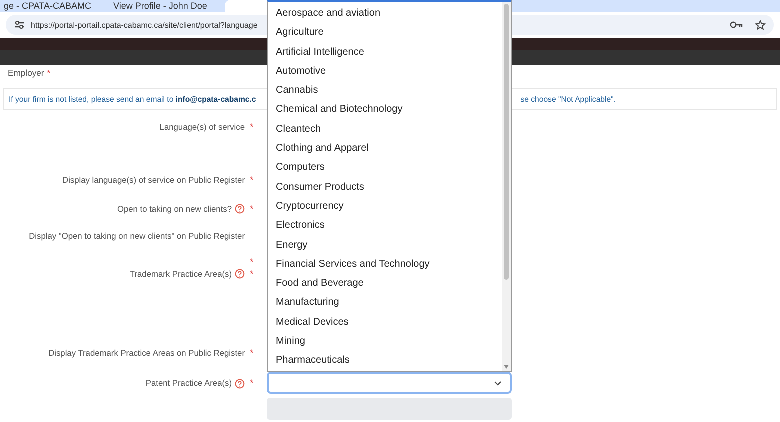 The image size is (780, 422). I want to click on dropdown-option: Electronics, so click(385, 226).